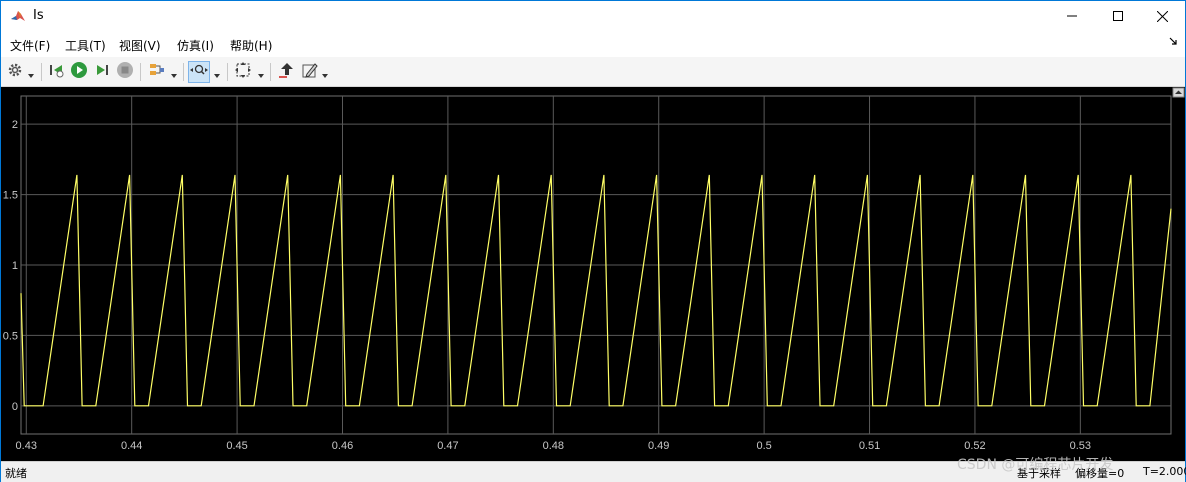 The image size is (1186, 482). I want to click on watermark: CSDN @可编程芯片开发, so click(1035, 465).